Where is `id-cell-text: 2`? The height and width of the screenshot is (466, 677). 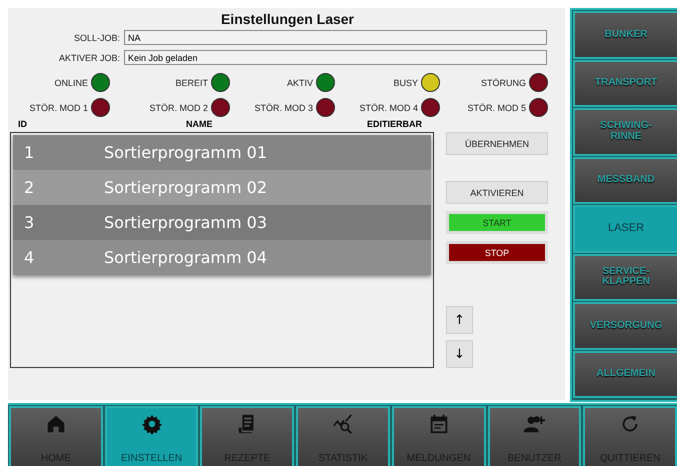
id-cell-text: 2 is located at coordinates (29, 187).